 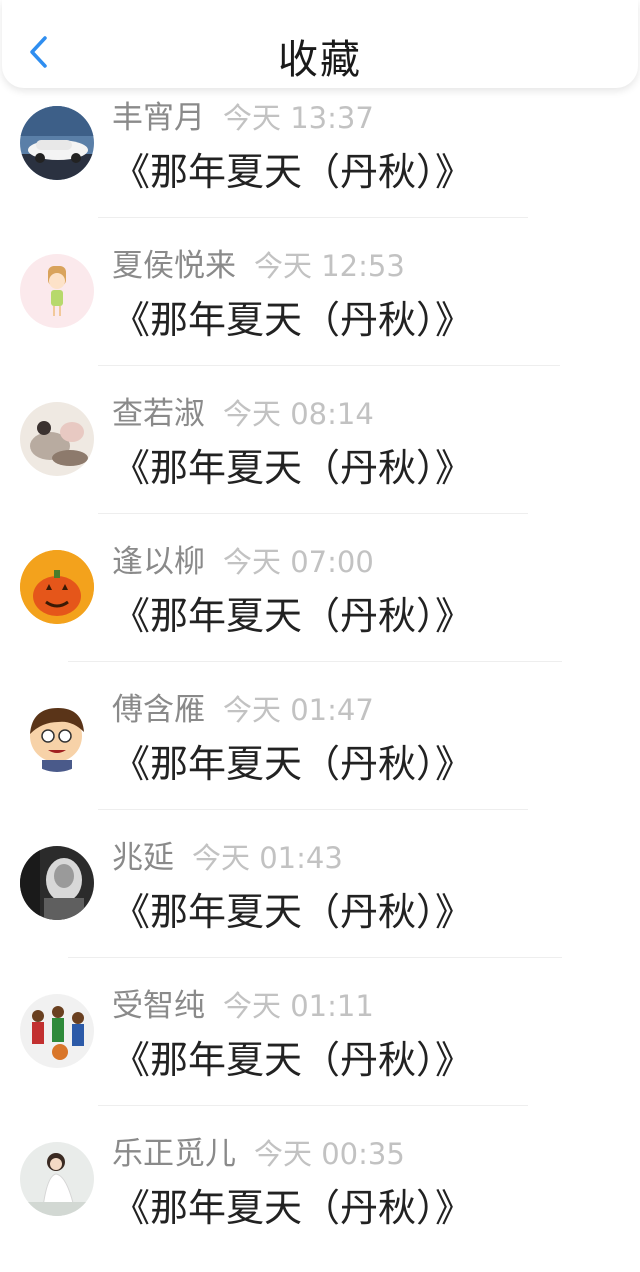 I want to click on timestamp: 今天 01:11, so click(x=298, y=1006).